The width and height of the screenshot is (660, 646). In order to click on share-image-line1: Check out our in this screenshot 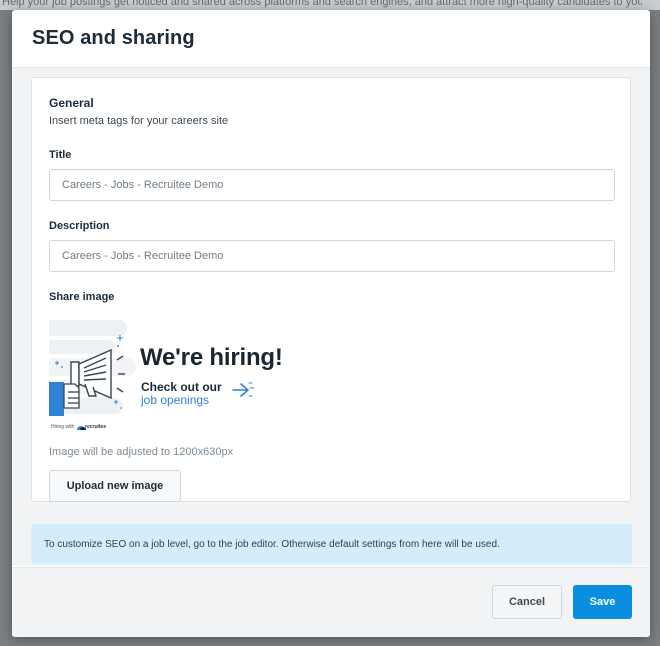, I will do `click(181, 387)`.